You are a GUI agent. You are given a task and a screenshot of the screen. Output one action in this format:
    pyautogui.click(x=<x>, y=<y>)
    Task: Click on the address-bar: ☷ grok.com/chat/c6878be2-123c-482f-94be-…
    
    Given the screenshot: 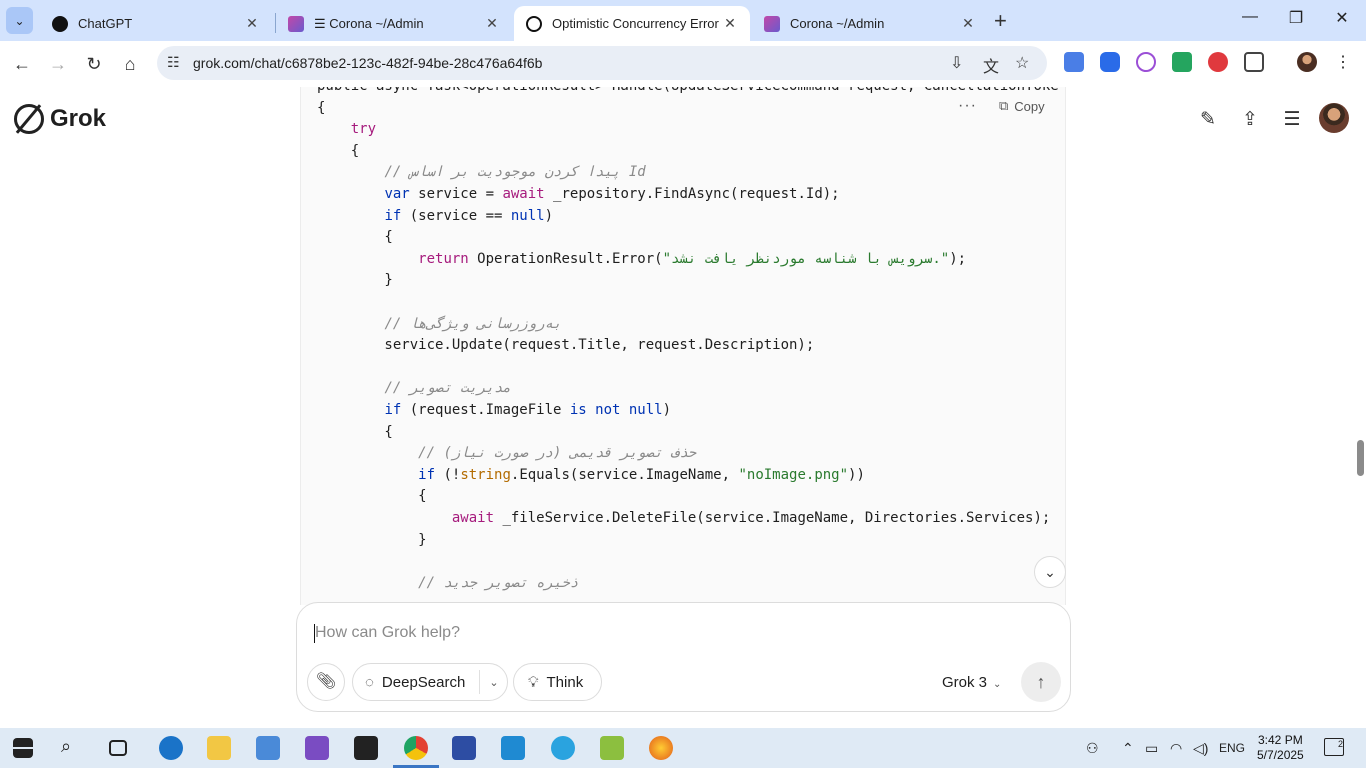 What is the action you would take?
    pyautogui.click(x=602, y=63)
    